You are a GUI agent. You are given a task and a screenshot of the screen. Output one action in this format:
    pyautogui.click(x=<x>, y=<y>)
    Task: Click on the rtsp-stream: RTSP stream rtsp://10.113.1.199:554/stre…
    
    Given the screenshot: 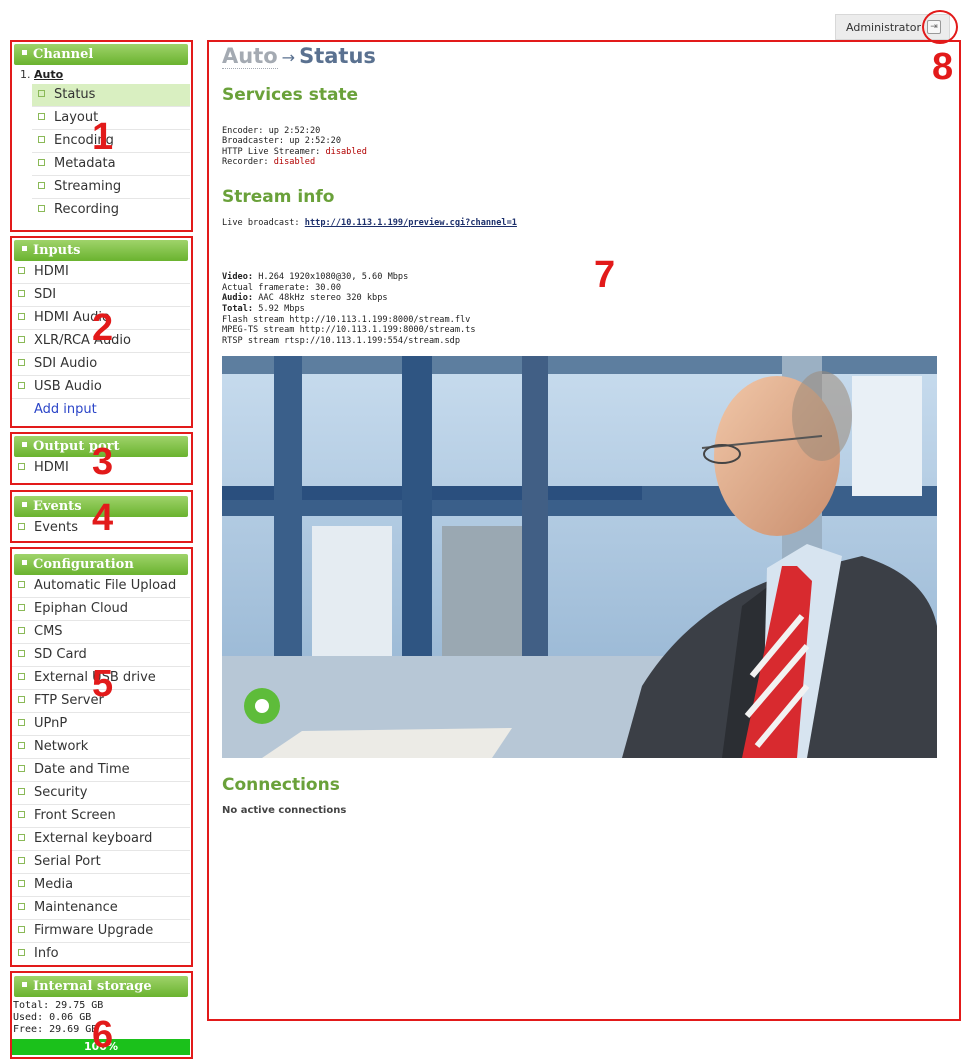 What is the action you would take?
    pyautogui.click(x=341, y=340)
    